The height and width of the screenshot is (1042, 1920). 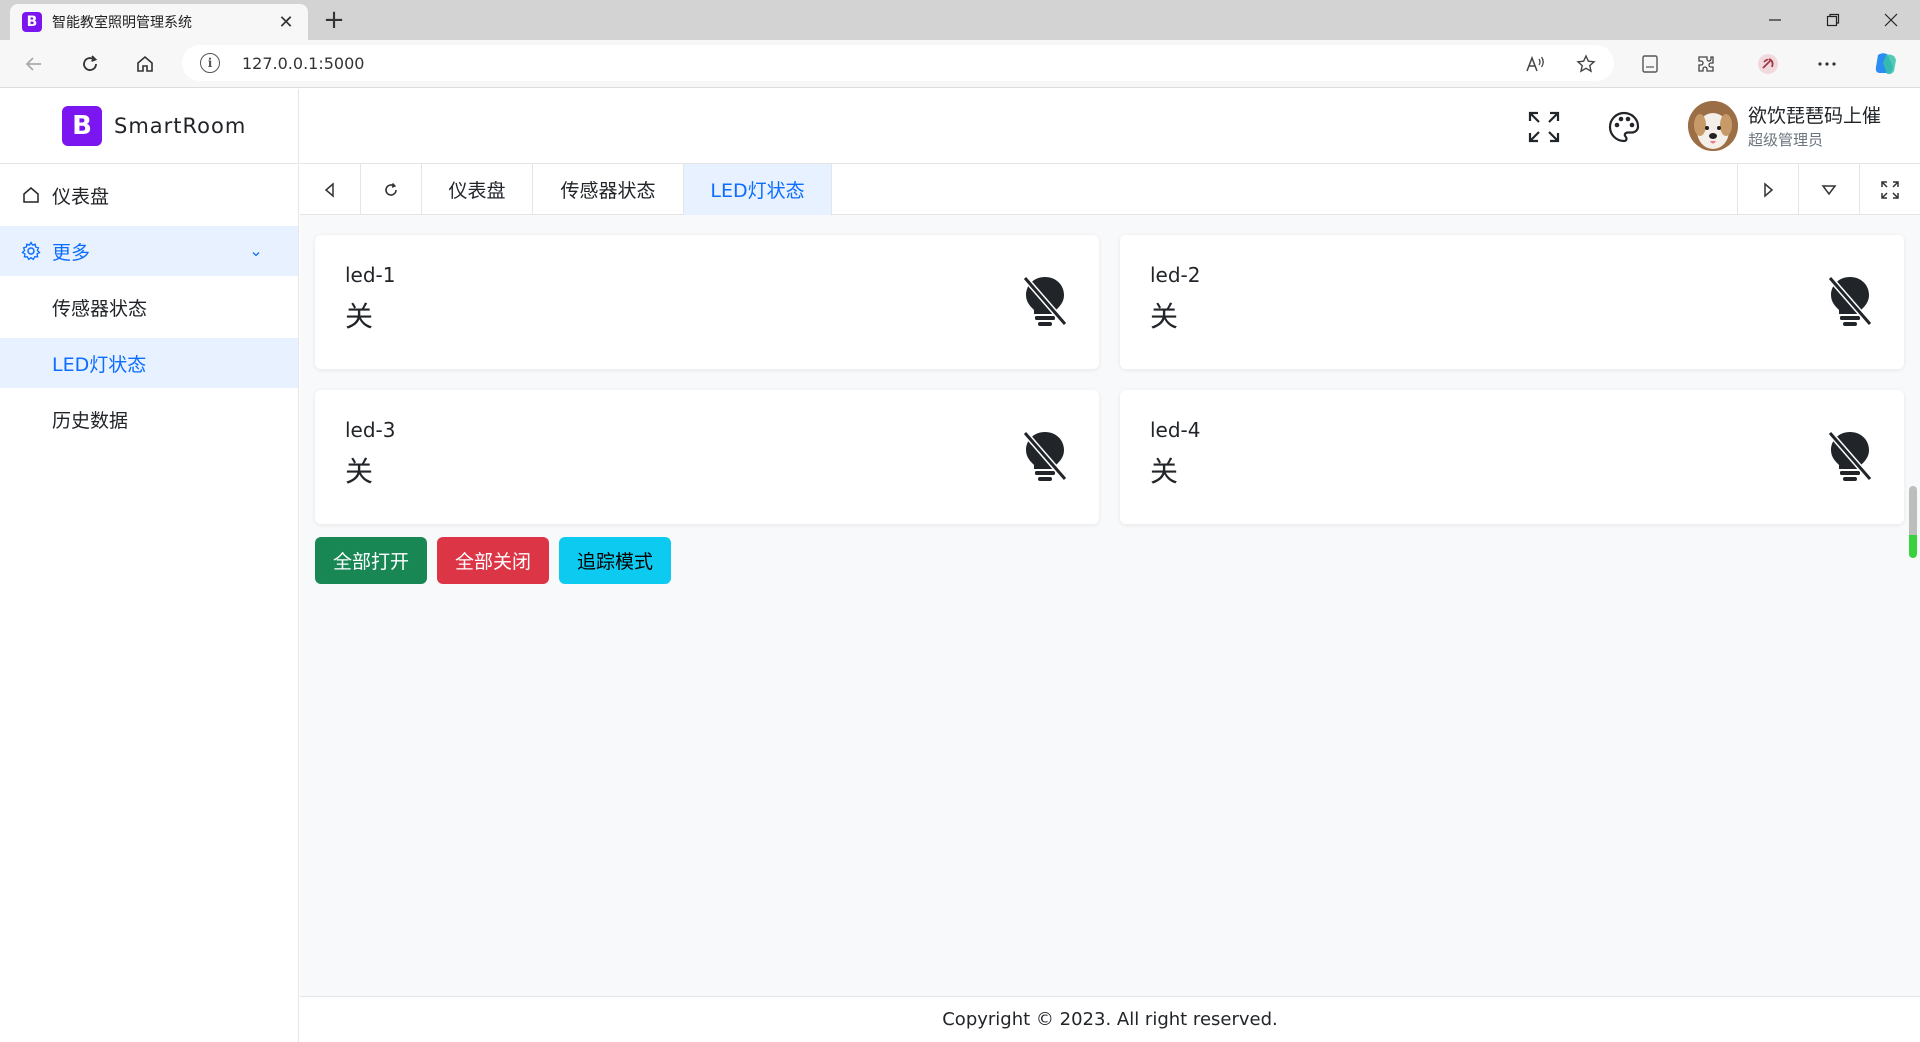 What do you see at coordinates (370, 430) in the screenshot?
I see `led-name: led-3` at bounding box center [370, 430].